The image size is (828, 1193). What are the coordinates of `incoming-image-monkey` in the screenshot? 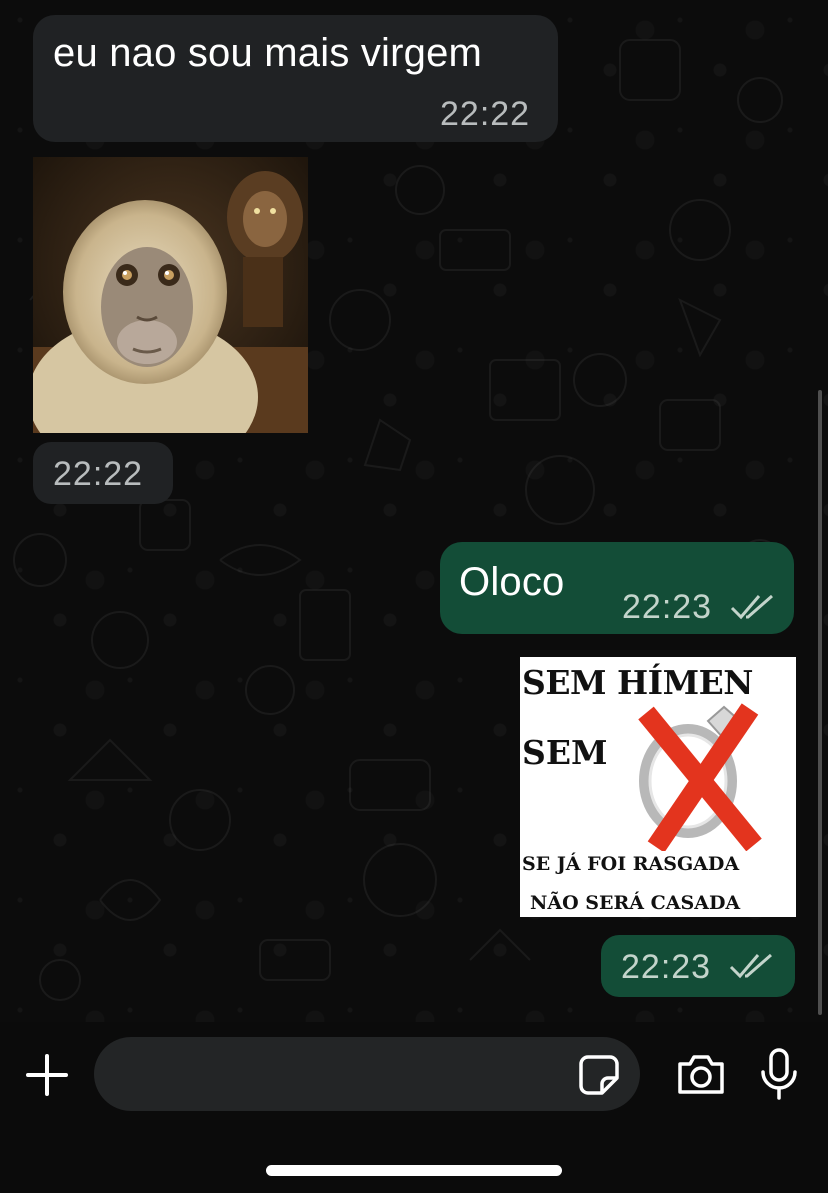 It's located at (170, 295).